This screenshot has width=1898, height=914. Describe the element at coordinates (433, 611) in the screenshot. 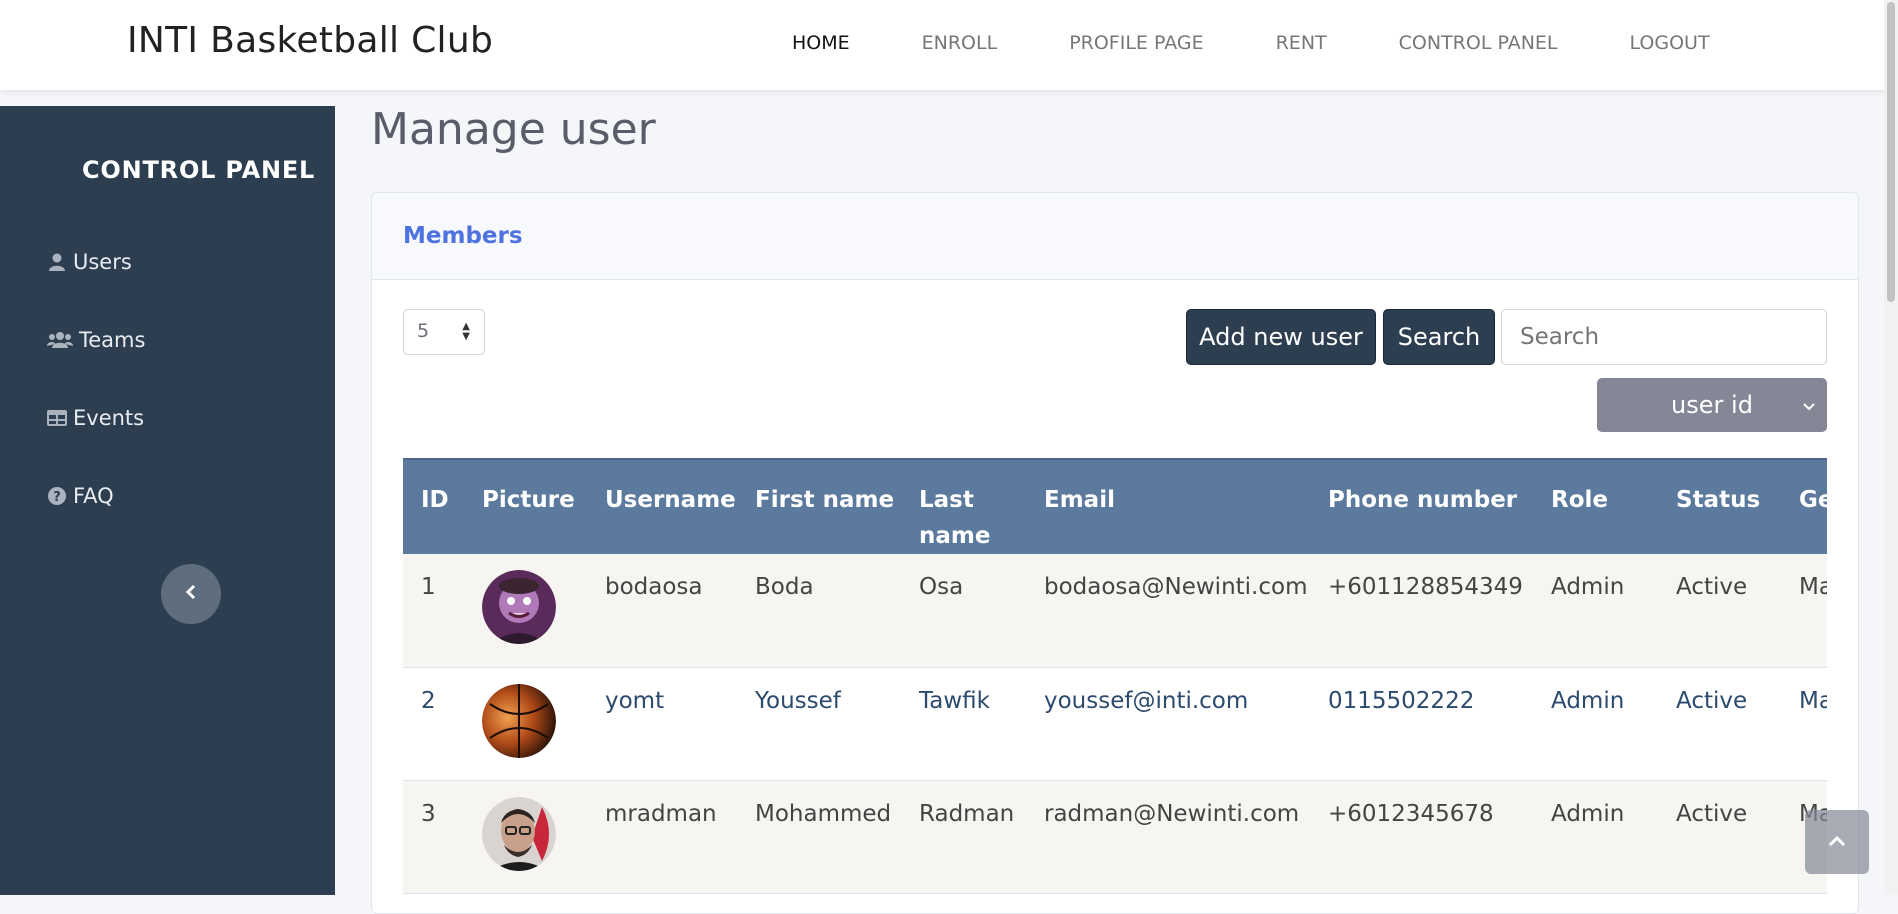

I see `cell-id: 1` at that location.